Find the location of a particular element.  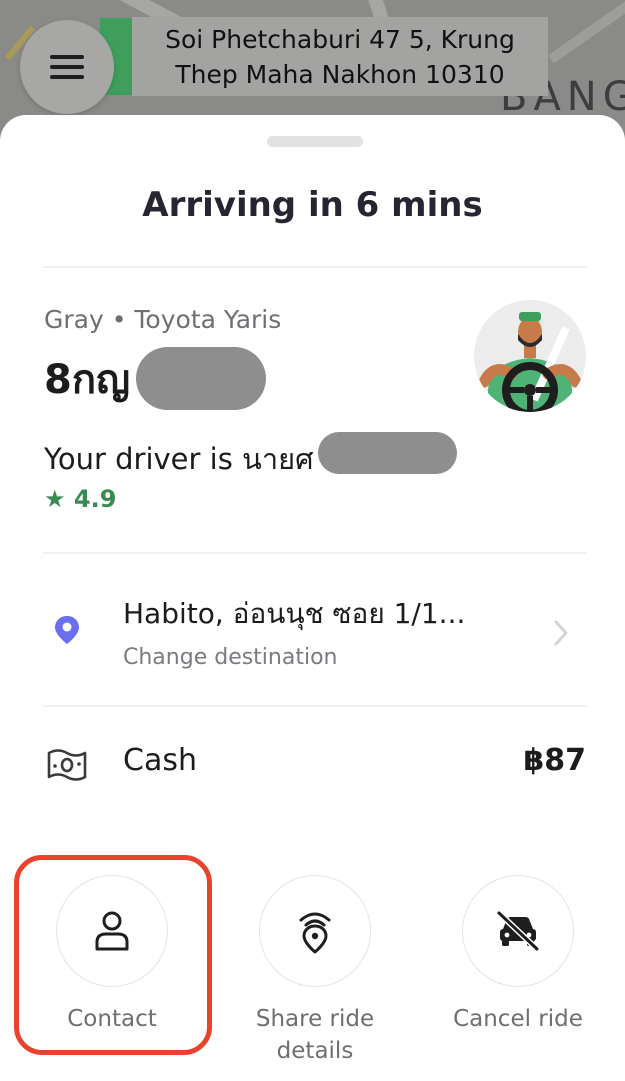

driver-name: Your driver is นายศ is located at coordinates (179, 459).